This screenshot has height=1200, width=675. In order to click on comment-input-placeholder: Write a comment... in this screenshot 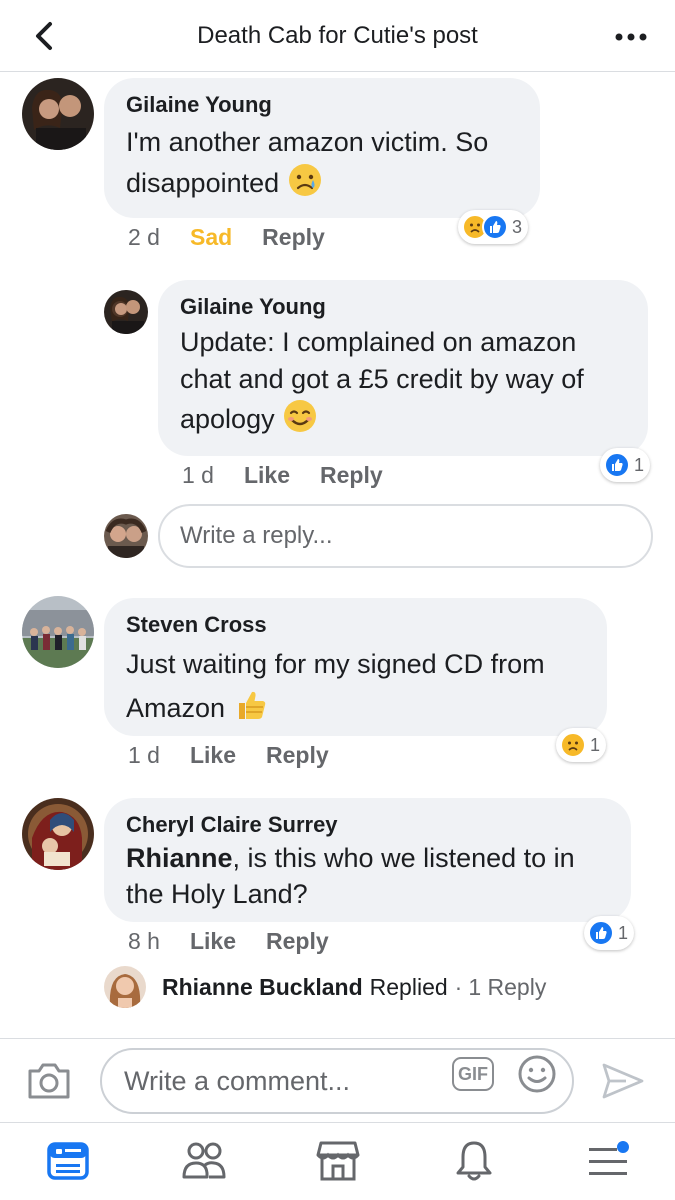, I will do `click(237, 1080)`.